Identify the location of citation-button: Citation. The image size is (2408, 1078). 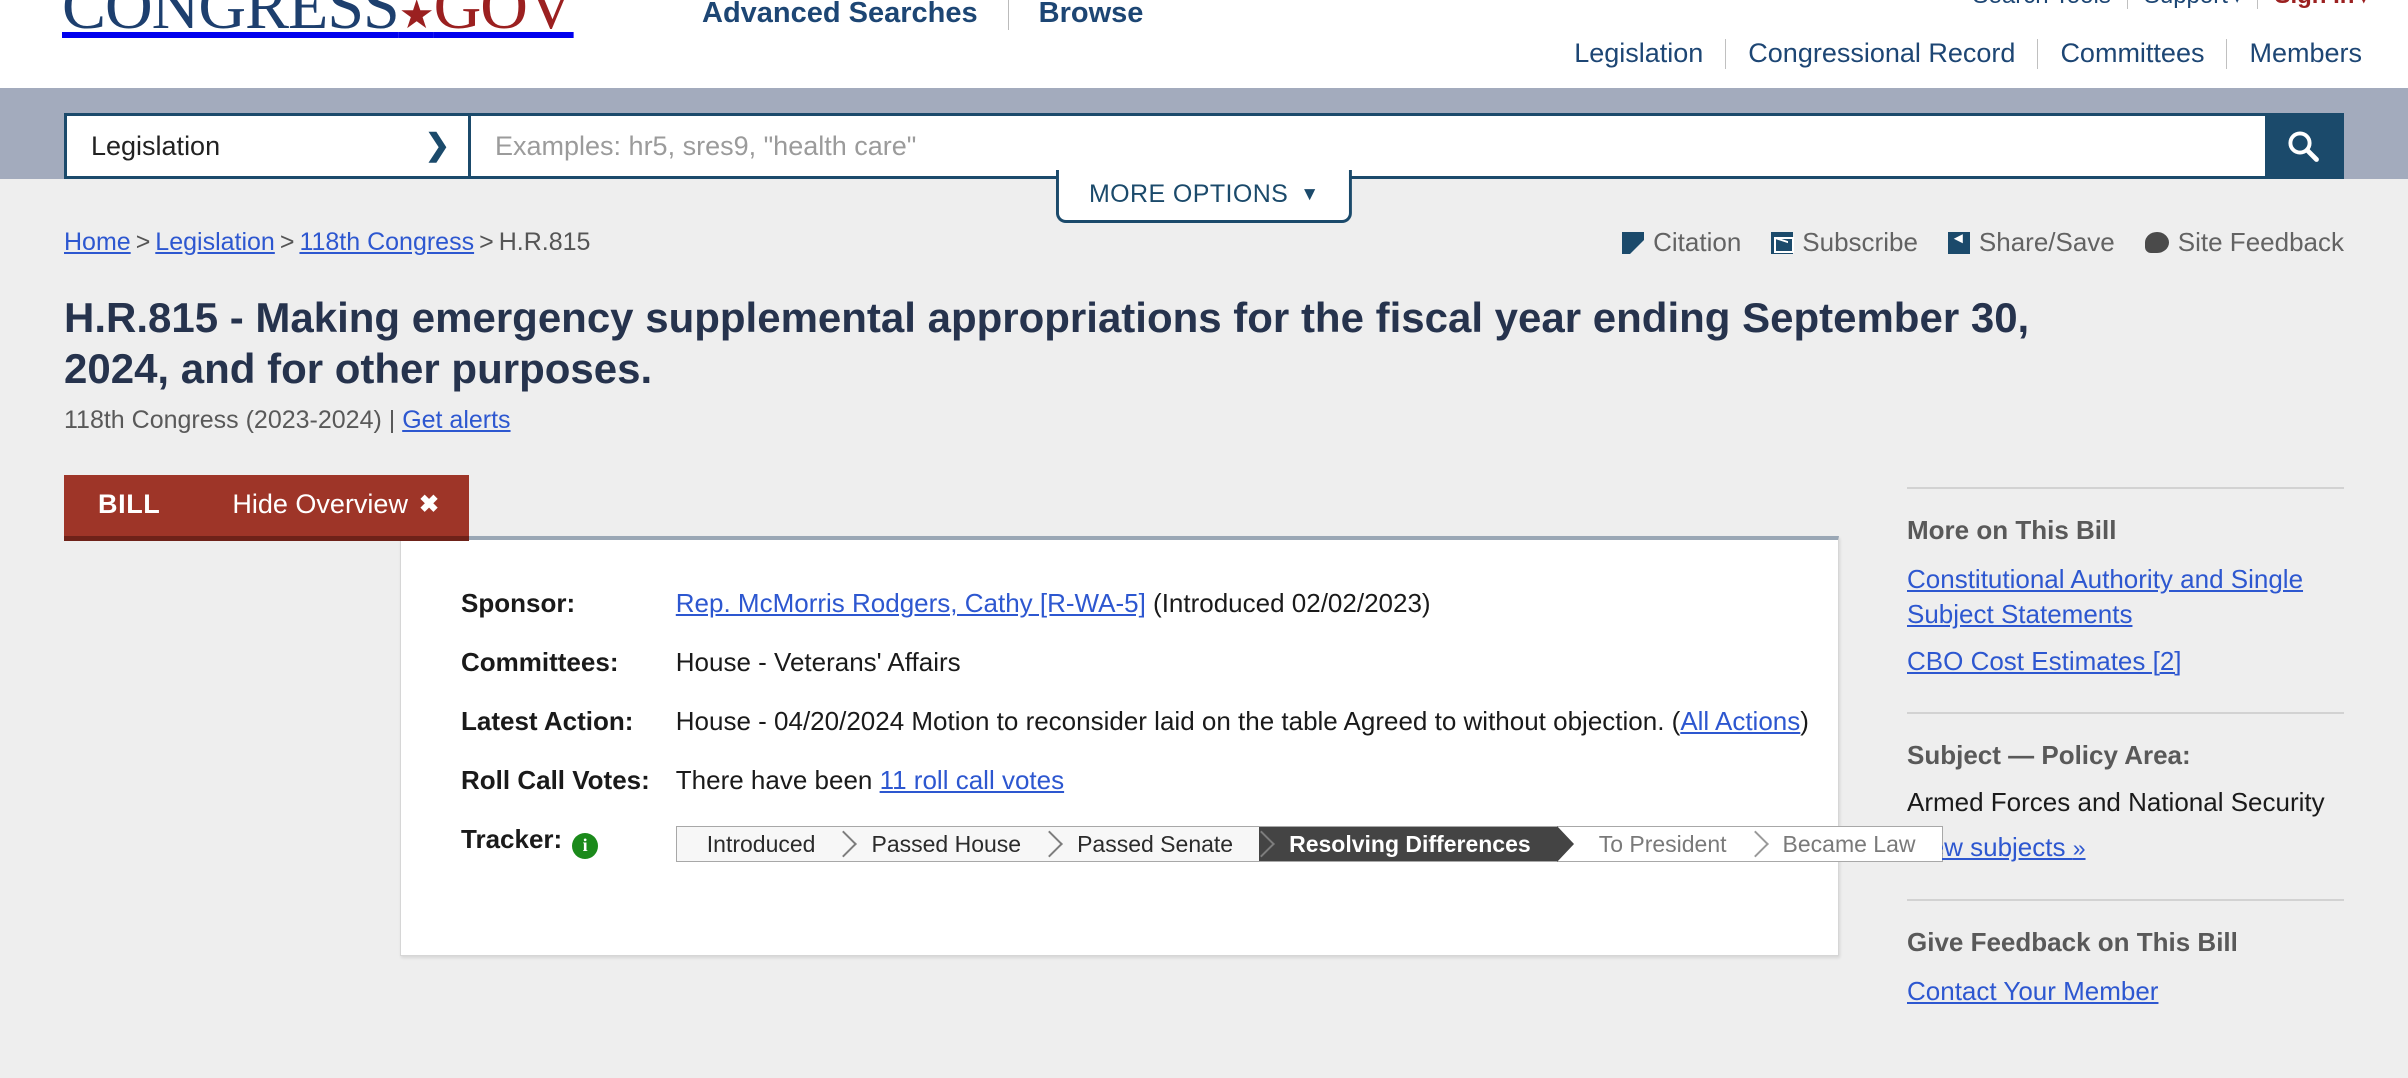
(1681, 242).